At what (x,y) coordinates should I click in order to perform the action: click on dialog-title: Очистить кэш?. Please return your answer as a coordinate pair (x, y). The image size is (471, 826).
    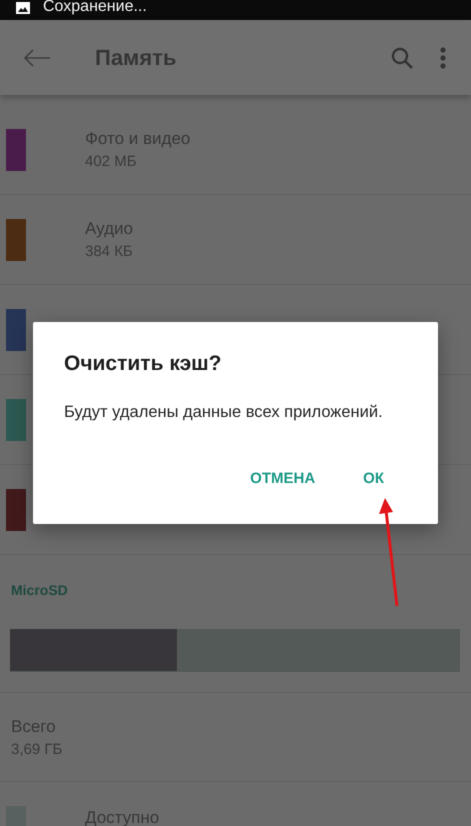
    Looking at the image, I should click on (143, 364).